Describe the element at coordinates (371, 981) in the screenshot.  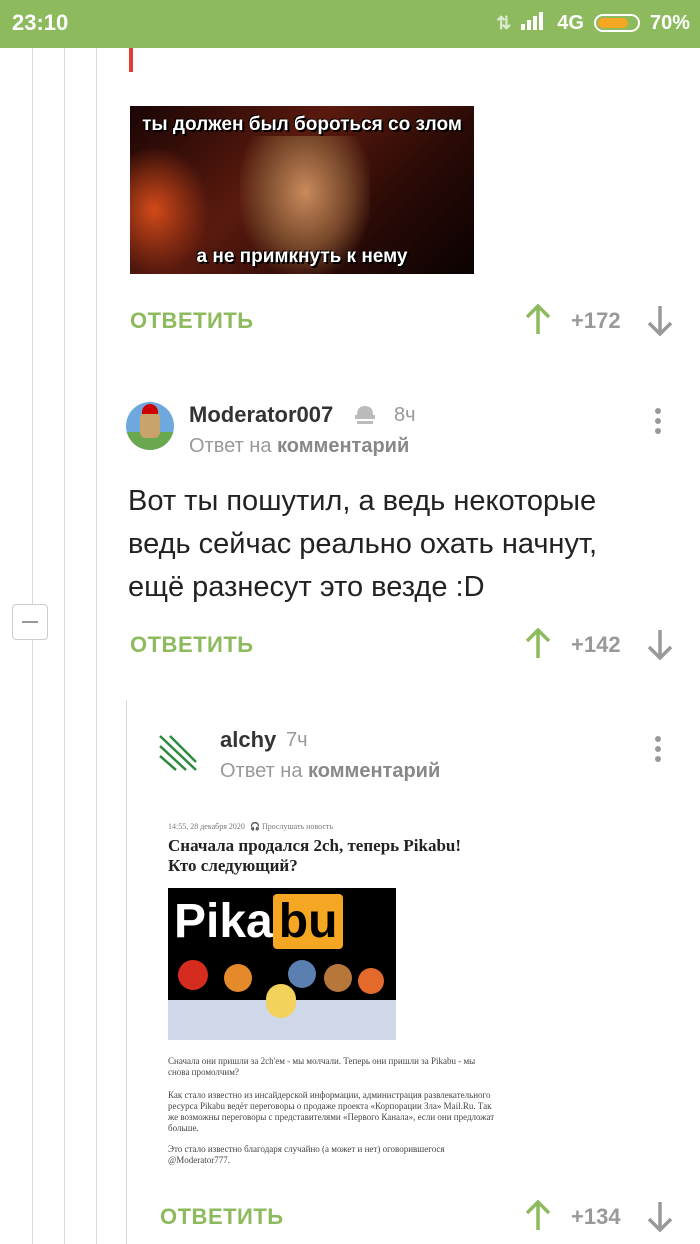
I see `character-orange2` at that location.